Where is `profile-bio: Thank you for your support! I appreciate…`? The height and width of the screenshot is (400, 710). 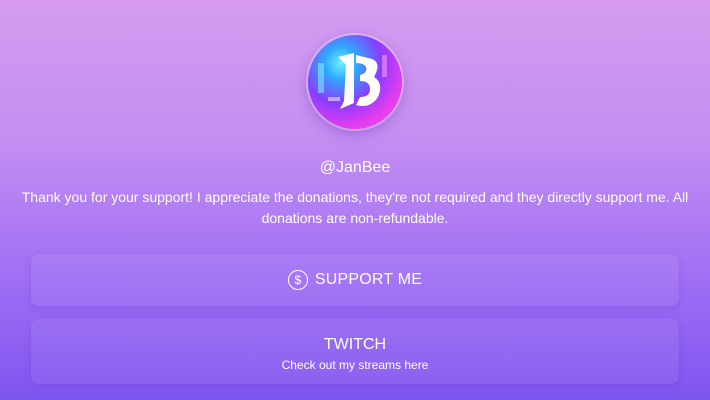
profile-bio: Thank you for your support! I appreciate… is located at coordinates (355, 207).